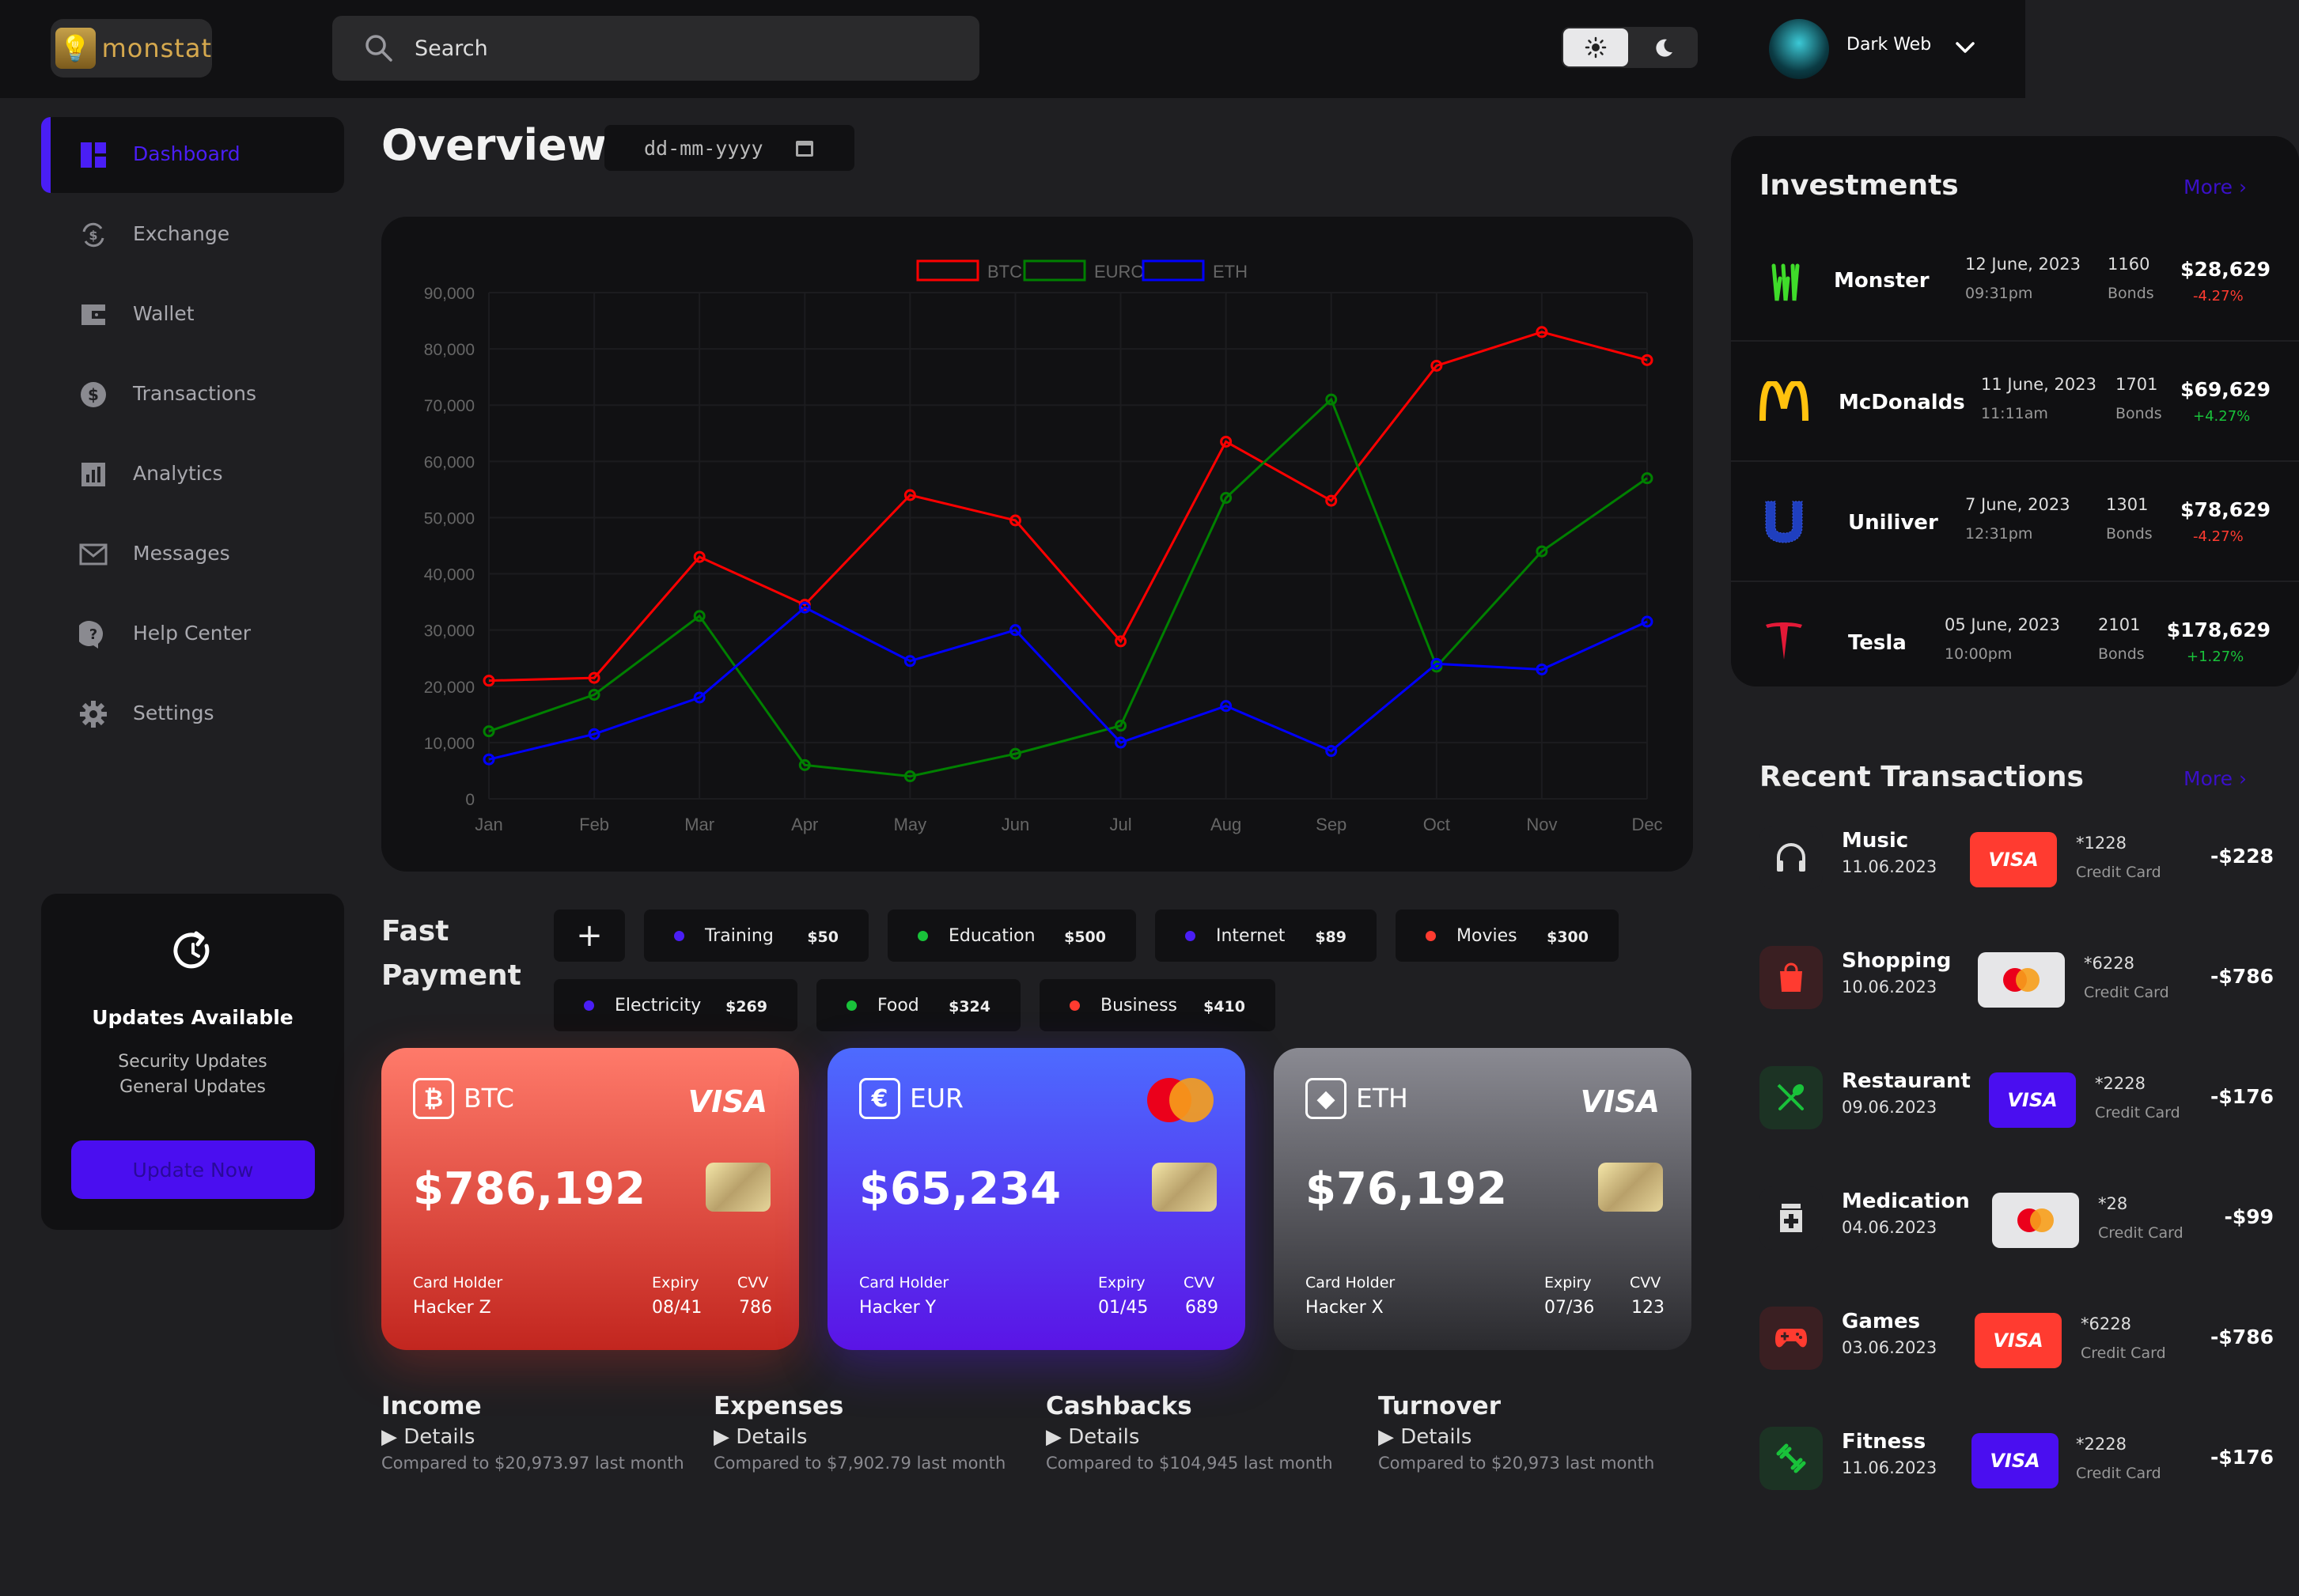  I want to click on investment-qty: 2101, so click(2119, 624).